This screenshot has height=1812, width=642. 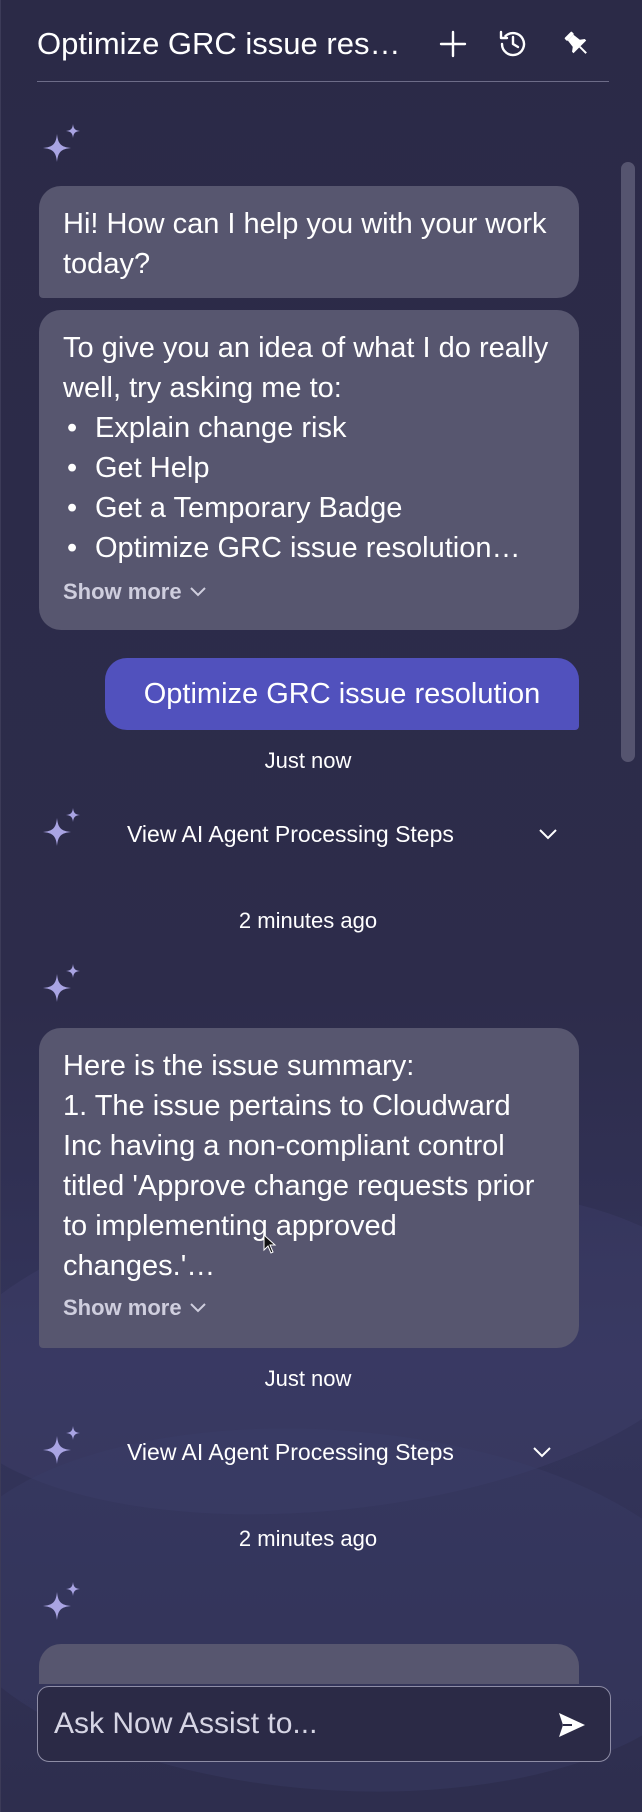 I want to click on suggestion-item: Explain change risk, so click(x=309, y=428).